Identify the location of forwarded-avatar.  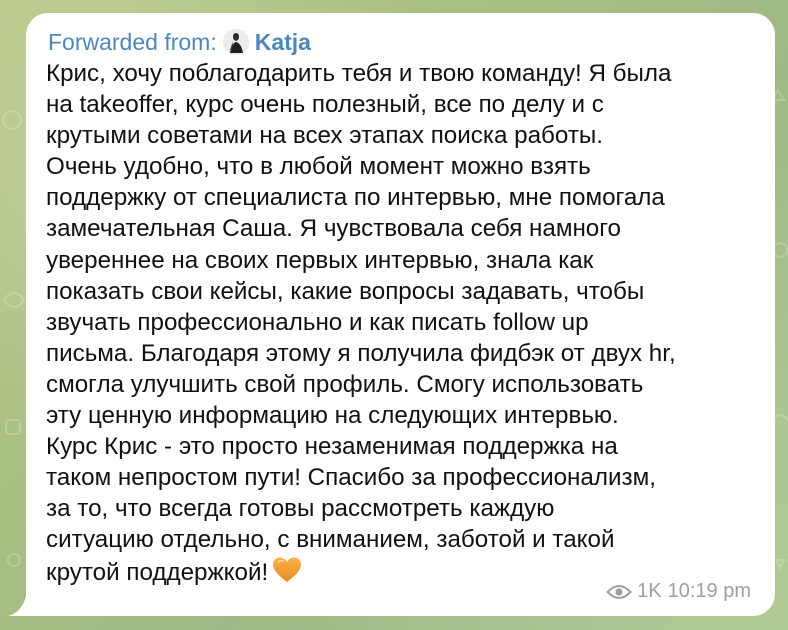
(235, 42).